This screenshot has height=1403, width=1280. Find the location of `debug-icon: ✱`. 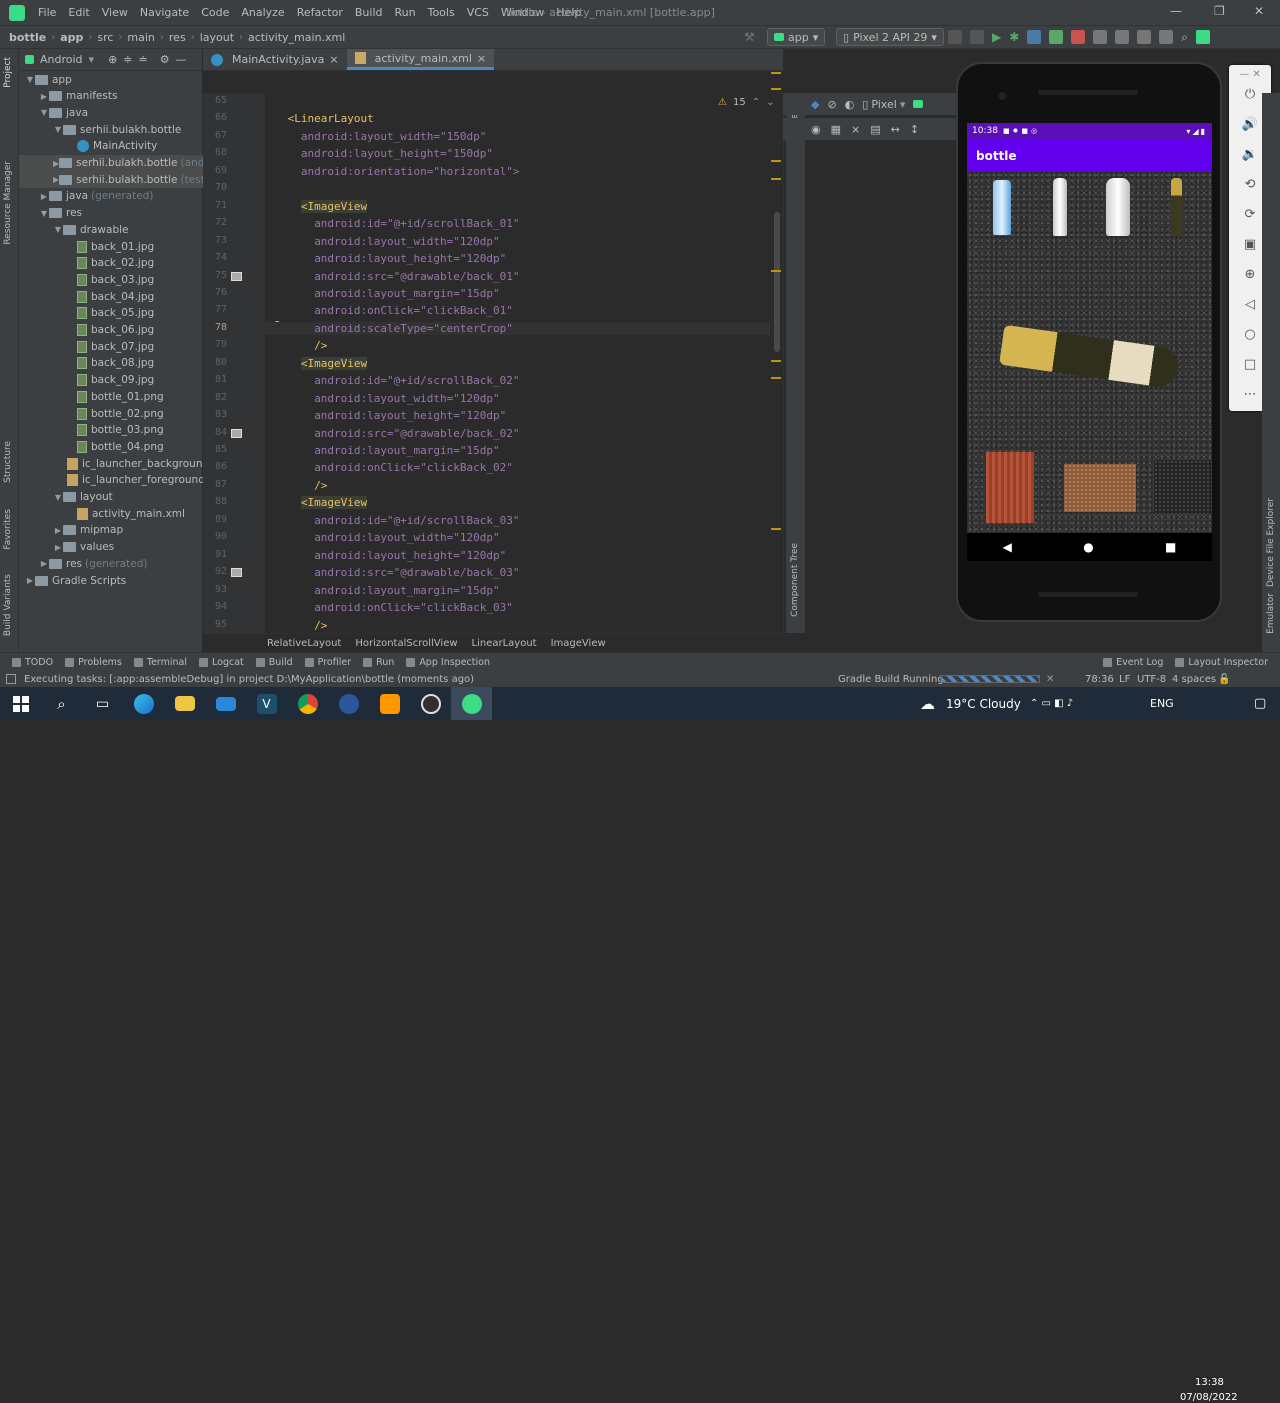

debug-icon: ✱ is located at coordinates (1014, 37).